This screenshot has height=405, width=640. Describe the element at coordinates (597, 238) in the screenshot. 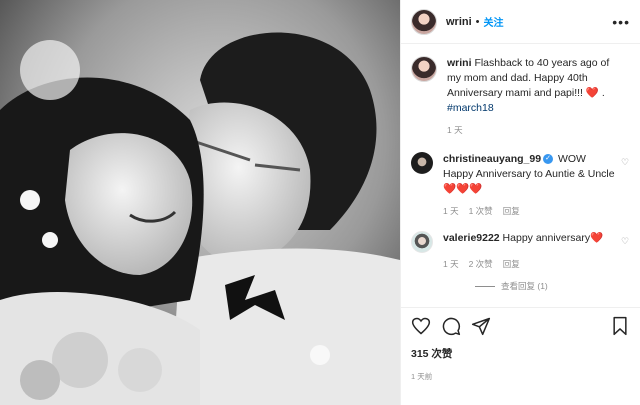

I see `heart-emojis: ❤️` at that location.